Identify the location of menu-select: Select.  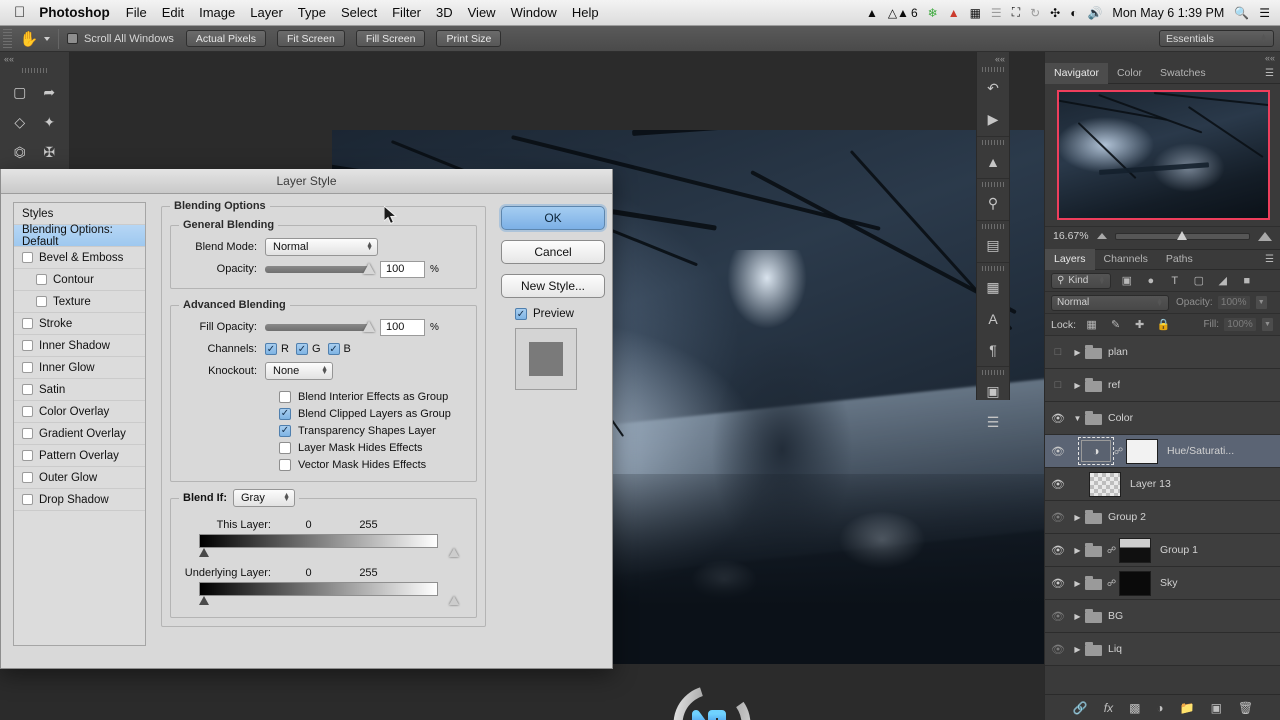
(359, 12).